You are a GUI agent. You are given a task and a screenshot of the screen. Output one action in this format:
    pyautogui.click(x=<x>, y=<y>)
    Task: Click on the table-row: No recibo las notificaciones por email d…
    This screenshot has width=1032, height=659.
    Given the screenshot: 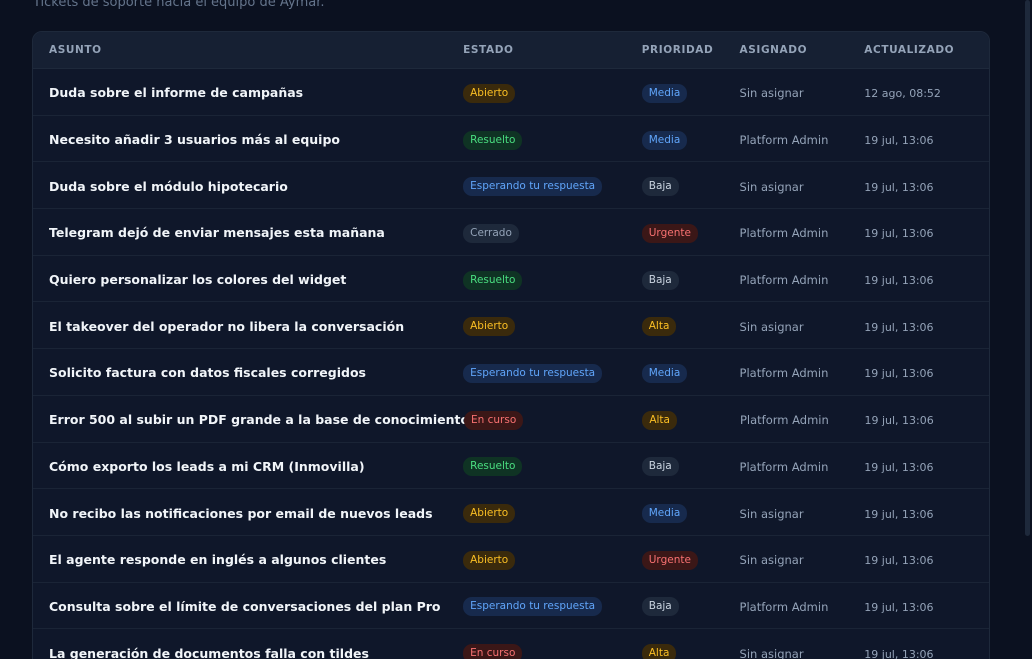 What is the action you would take?
    pyautogui.click(x=511, y=512)
    